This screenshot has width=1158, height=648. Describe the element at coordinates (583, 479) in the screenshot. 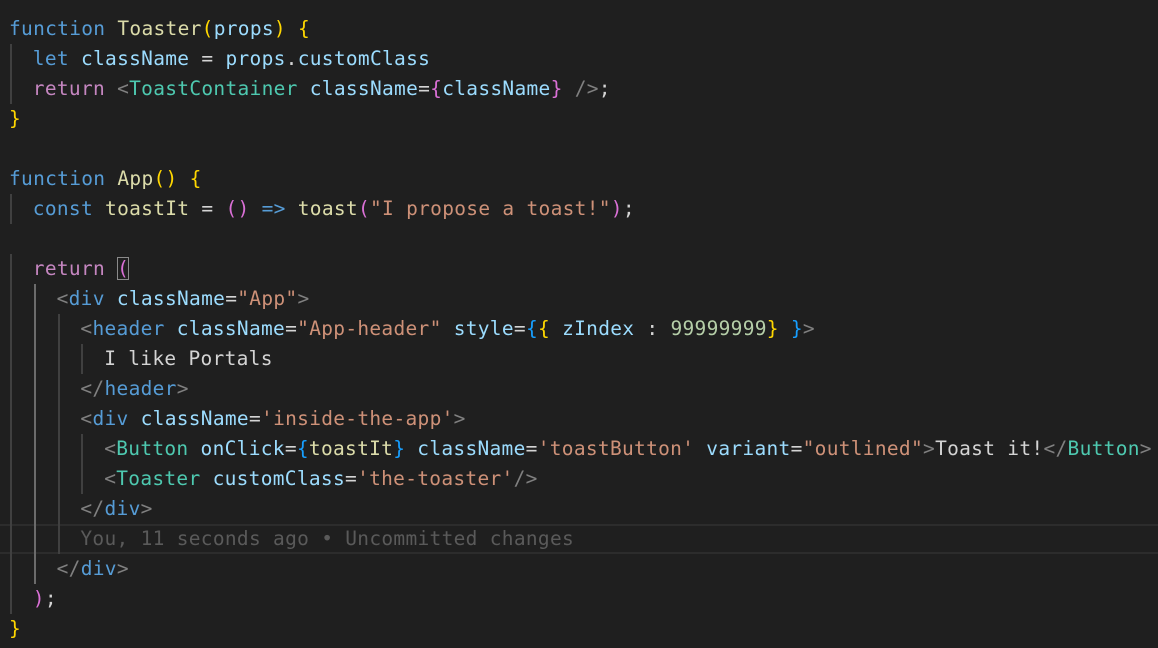

I see `code-line: <Toaster customClass='the-toaster'/>` at that location.